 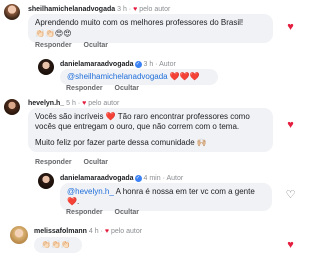 I want to click on mention-link: @hevelyn.h_, so click(x=90, y=191).